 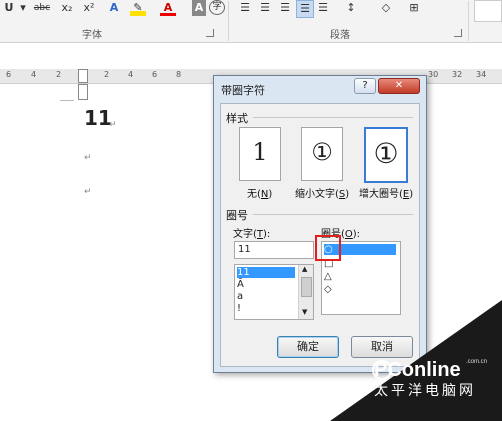 I want to click on close-icon: ✕, so click(x=399, y=85).